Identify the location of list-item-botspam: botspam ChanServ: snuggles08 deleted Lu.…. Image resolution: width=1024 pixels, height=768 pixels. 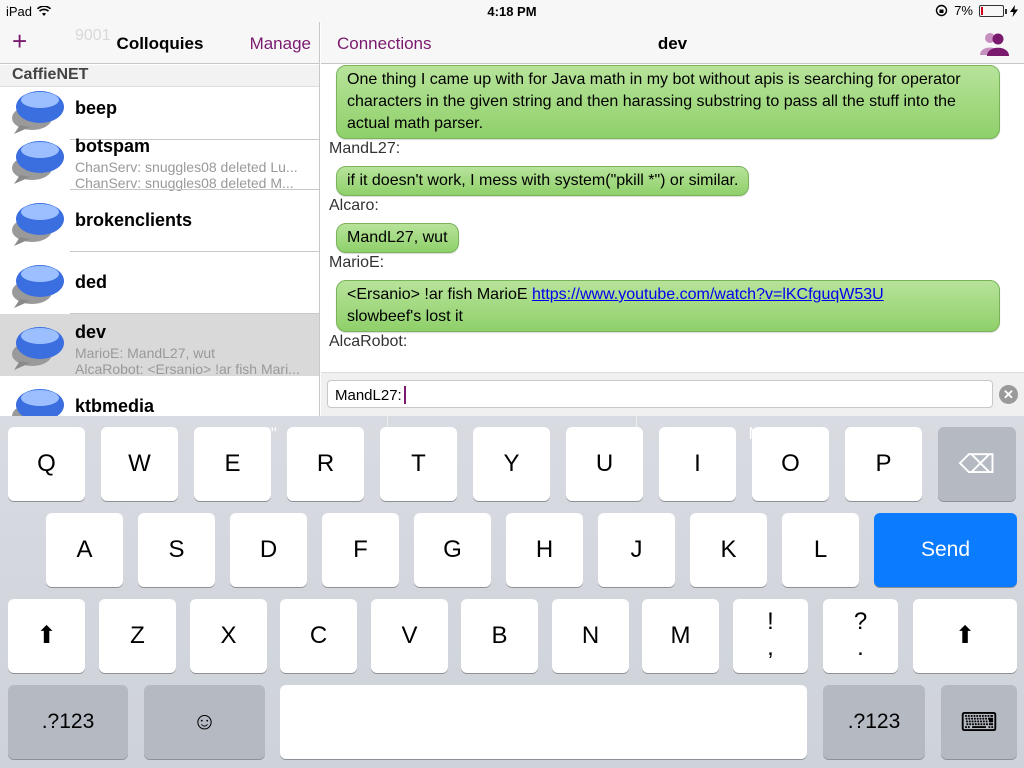
(159, 159).